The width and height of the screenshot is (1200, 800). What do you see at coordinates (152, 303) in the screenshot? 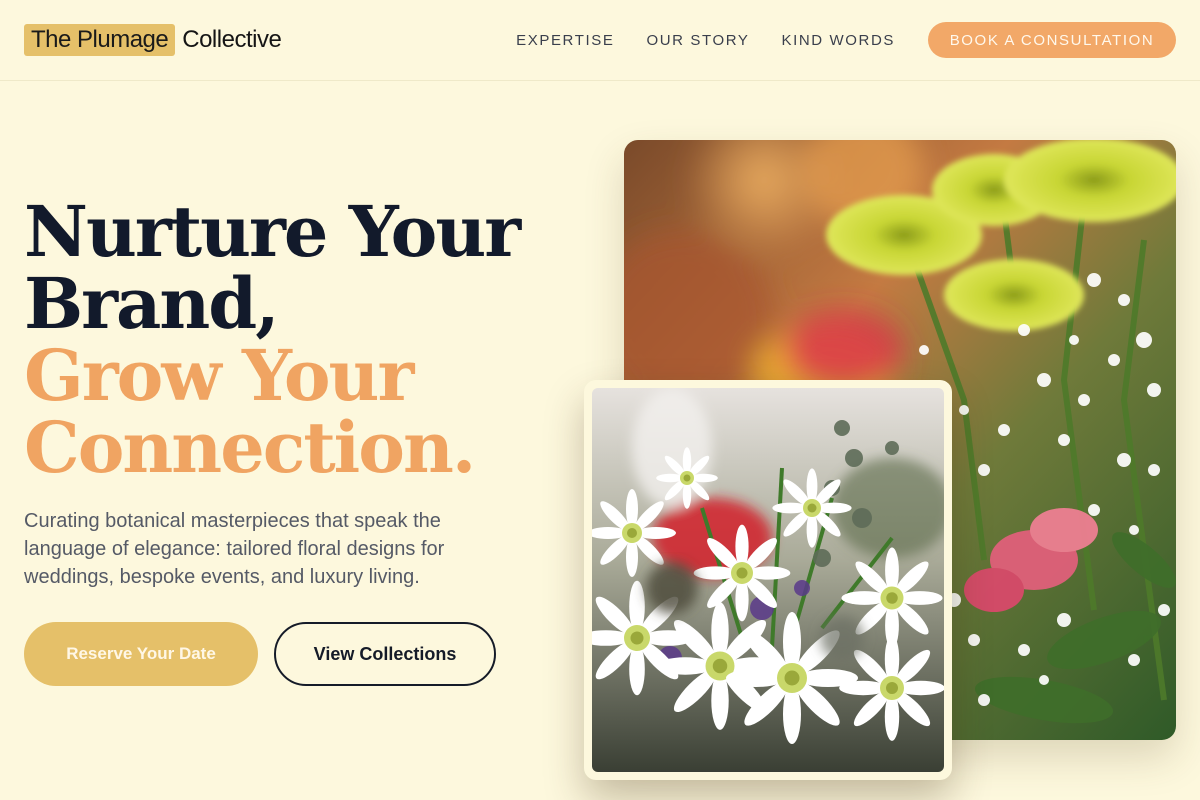
I see `hero-title-line-2: Brand,` at bounding box center [152, 303].